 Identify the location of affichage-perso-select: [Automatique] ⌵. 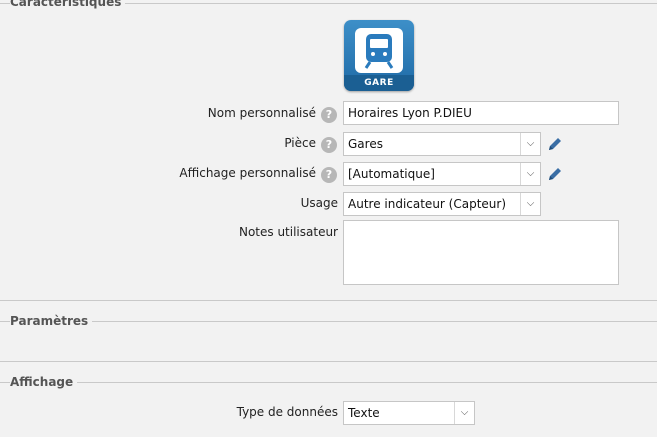
(442, 174).